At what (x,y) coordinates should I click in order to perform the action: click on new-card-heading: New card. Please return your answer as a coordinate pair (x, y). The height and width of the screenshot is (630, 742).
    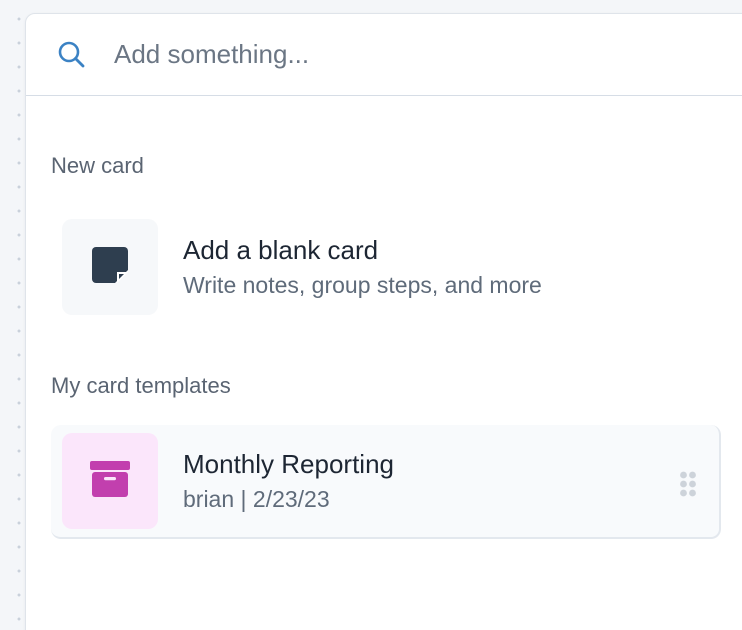
    Looking at the image, I should click on (97, 165).